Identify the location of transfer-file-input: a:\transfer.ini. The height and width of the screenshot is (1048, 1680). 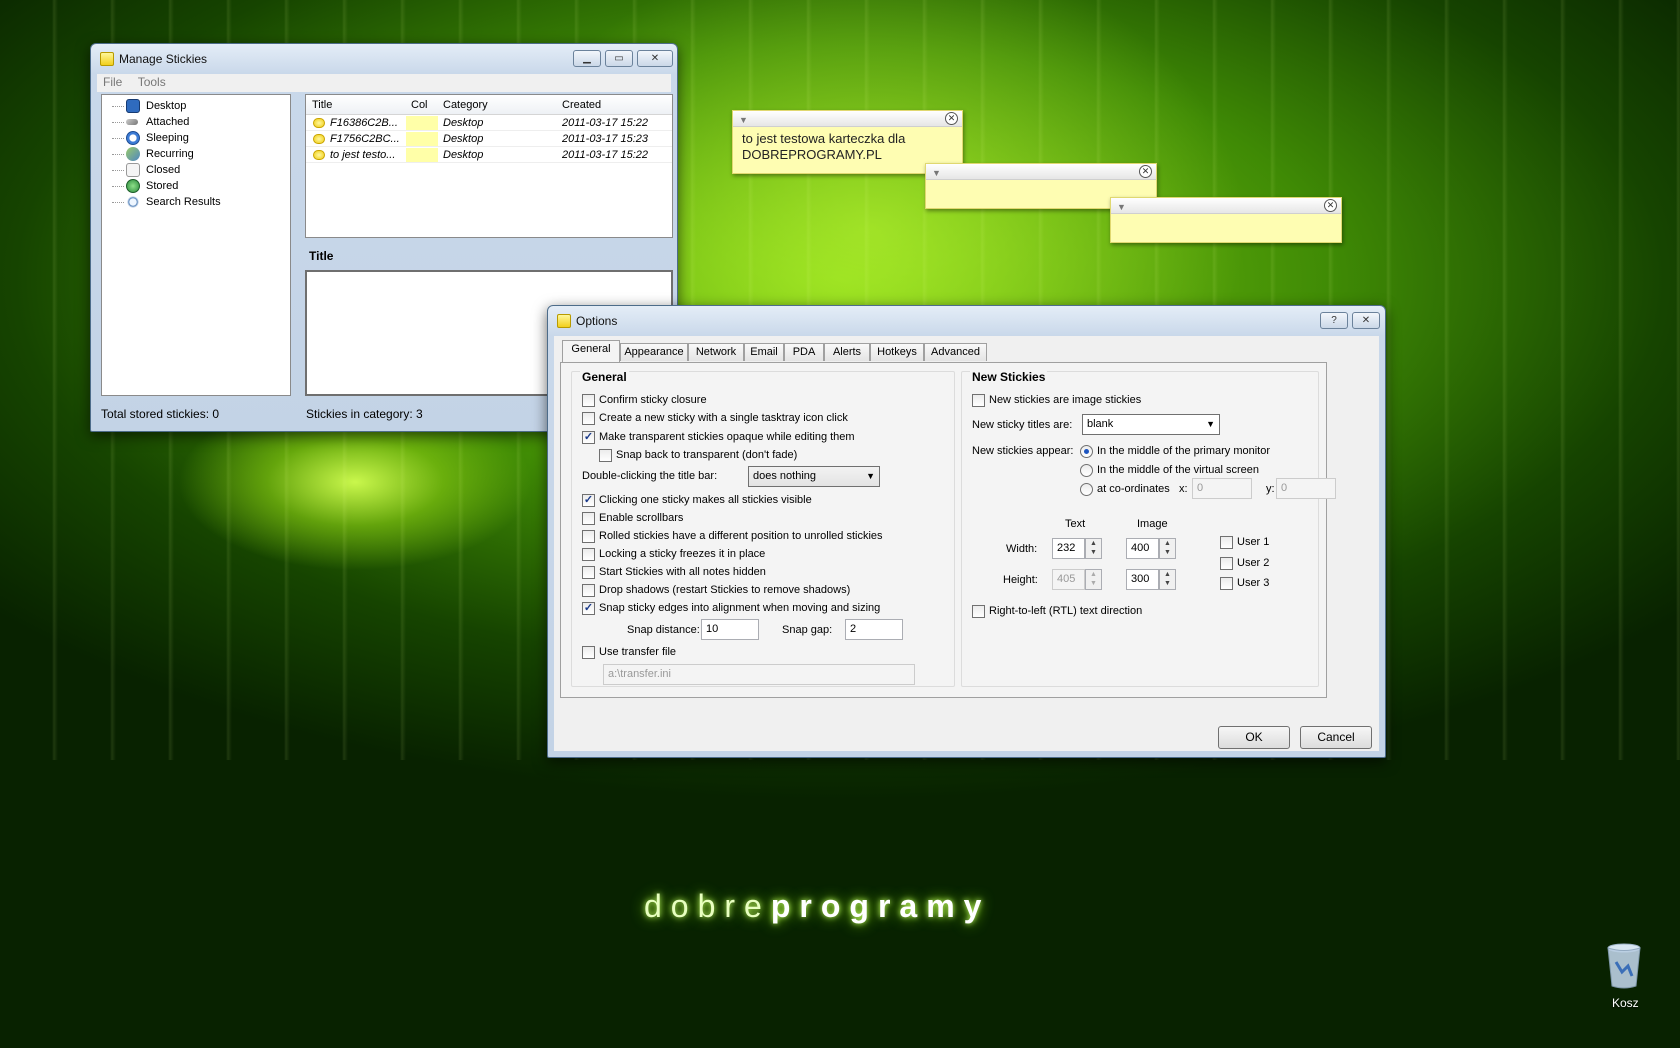
(759, 674).